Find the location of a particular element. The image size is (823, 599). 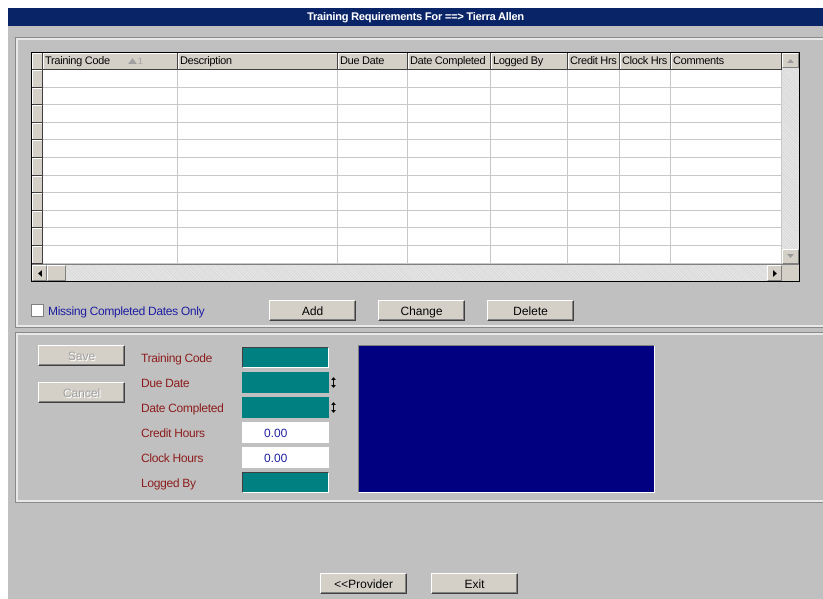

window-title: Training Requirements For ==> Tierra Allen is located at coordinates (415, 17).